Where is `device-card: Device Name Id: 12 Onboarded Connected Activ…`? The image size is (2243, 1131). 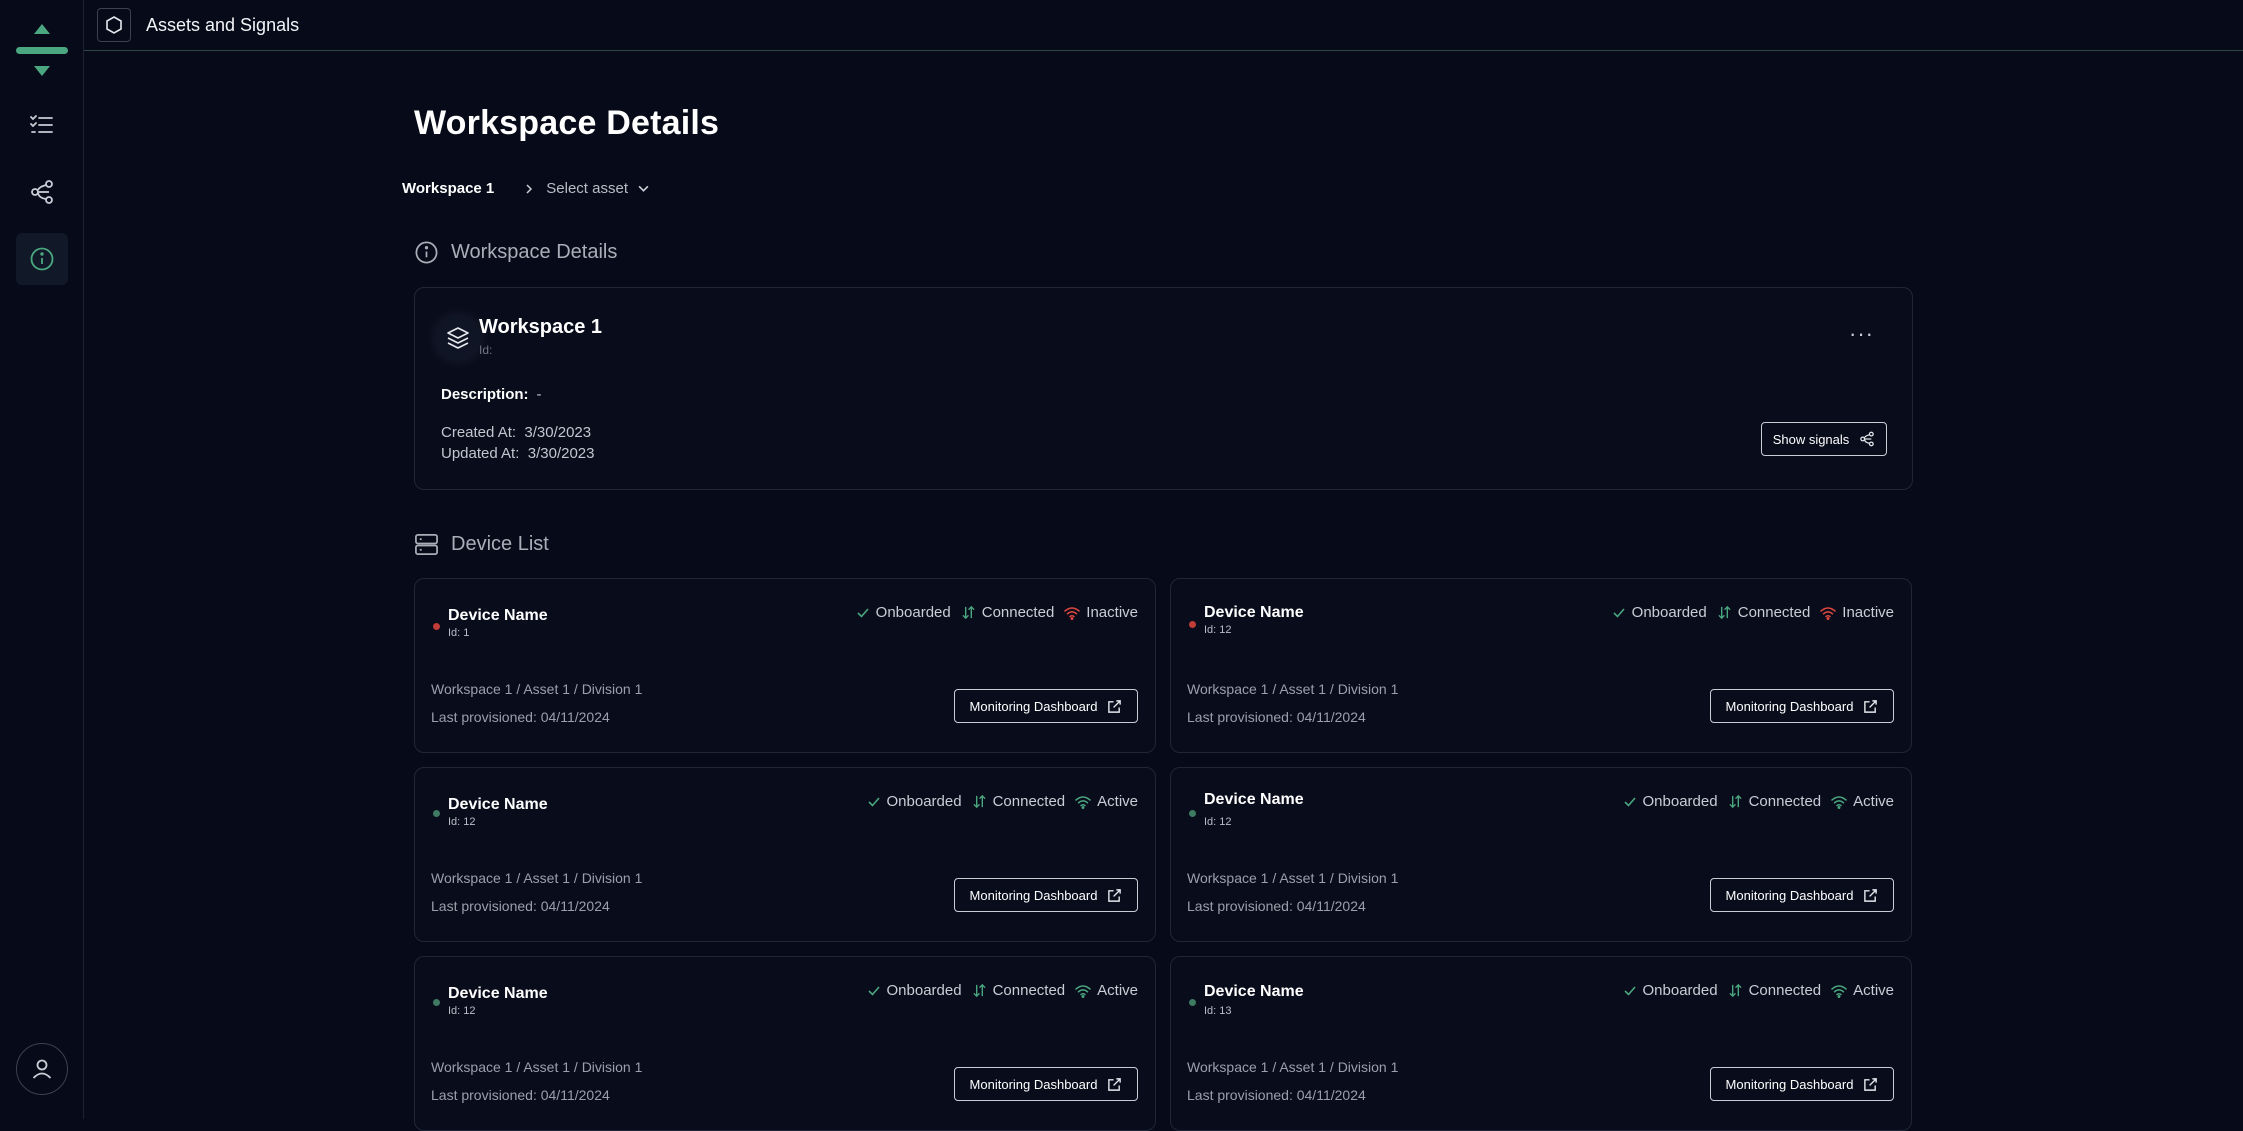
device-card: Device Name Id: 12 Onboarded Connected Activ… is located at coordinates (1541, 854).